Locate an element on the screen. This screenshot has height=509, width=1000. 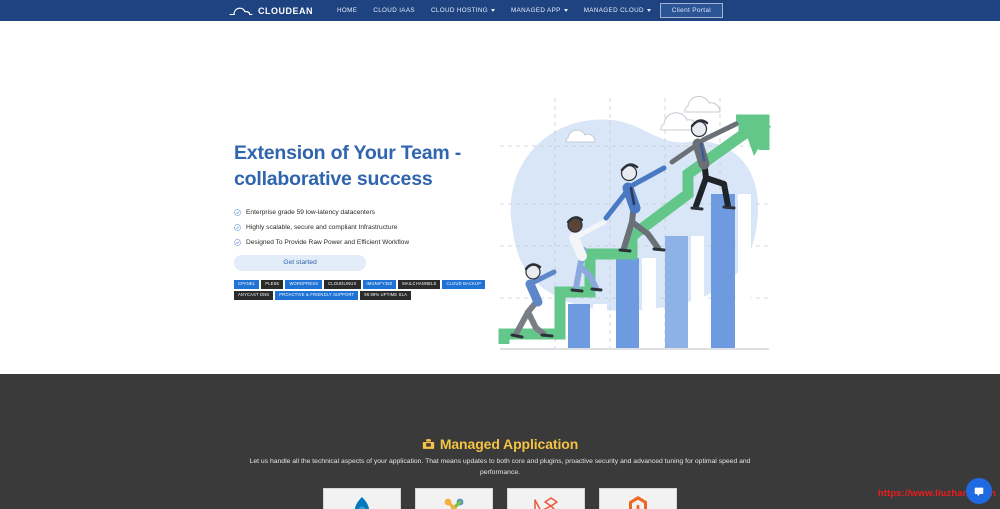
nav-item-label: CLOUD IAAS is located at coordinates (394, 10).